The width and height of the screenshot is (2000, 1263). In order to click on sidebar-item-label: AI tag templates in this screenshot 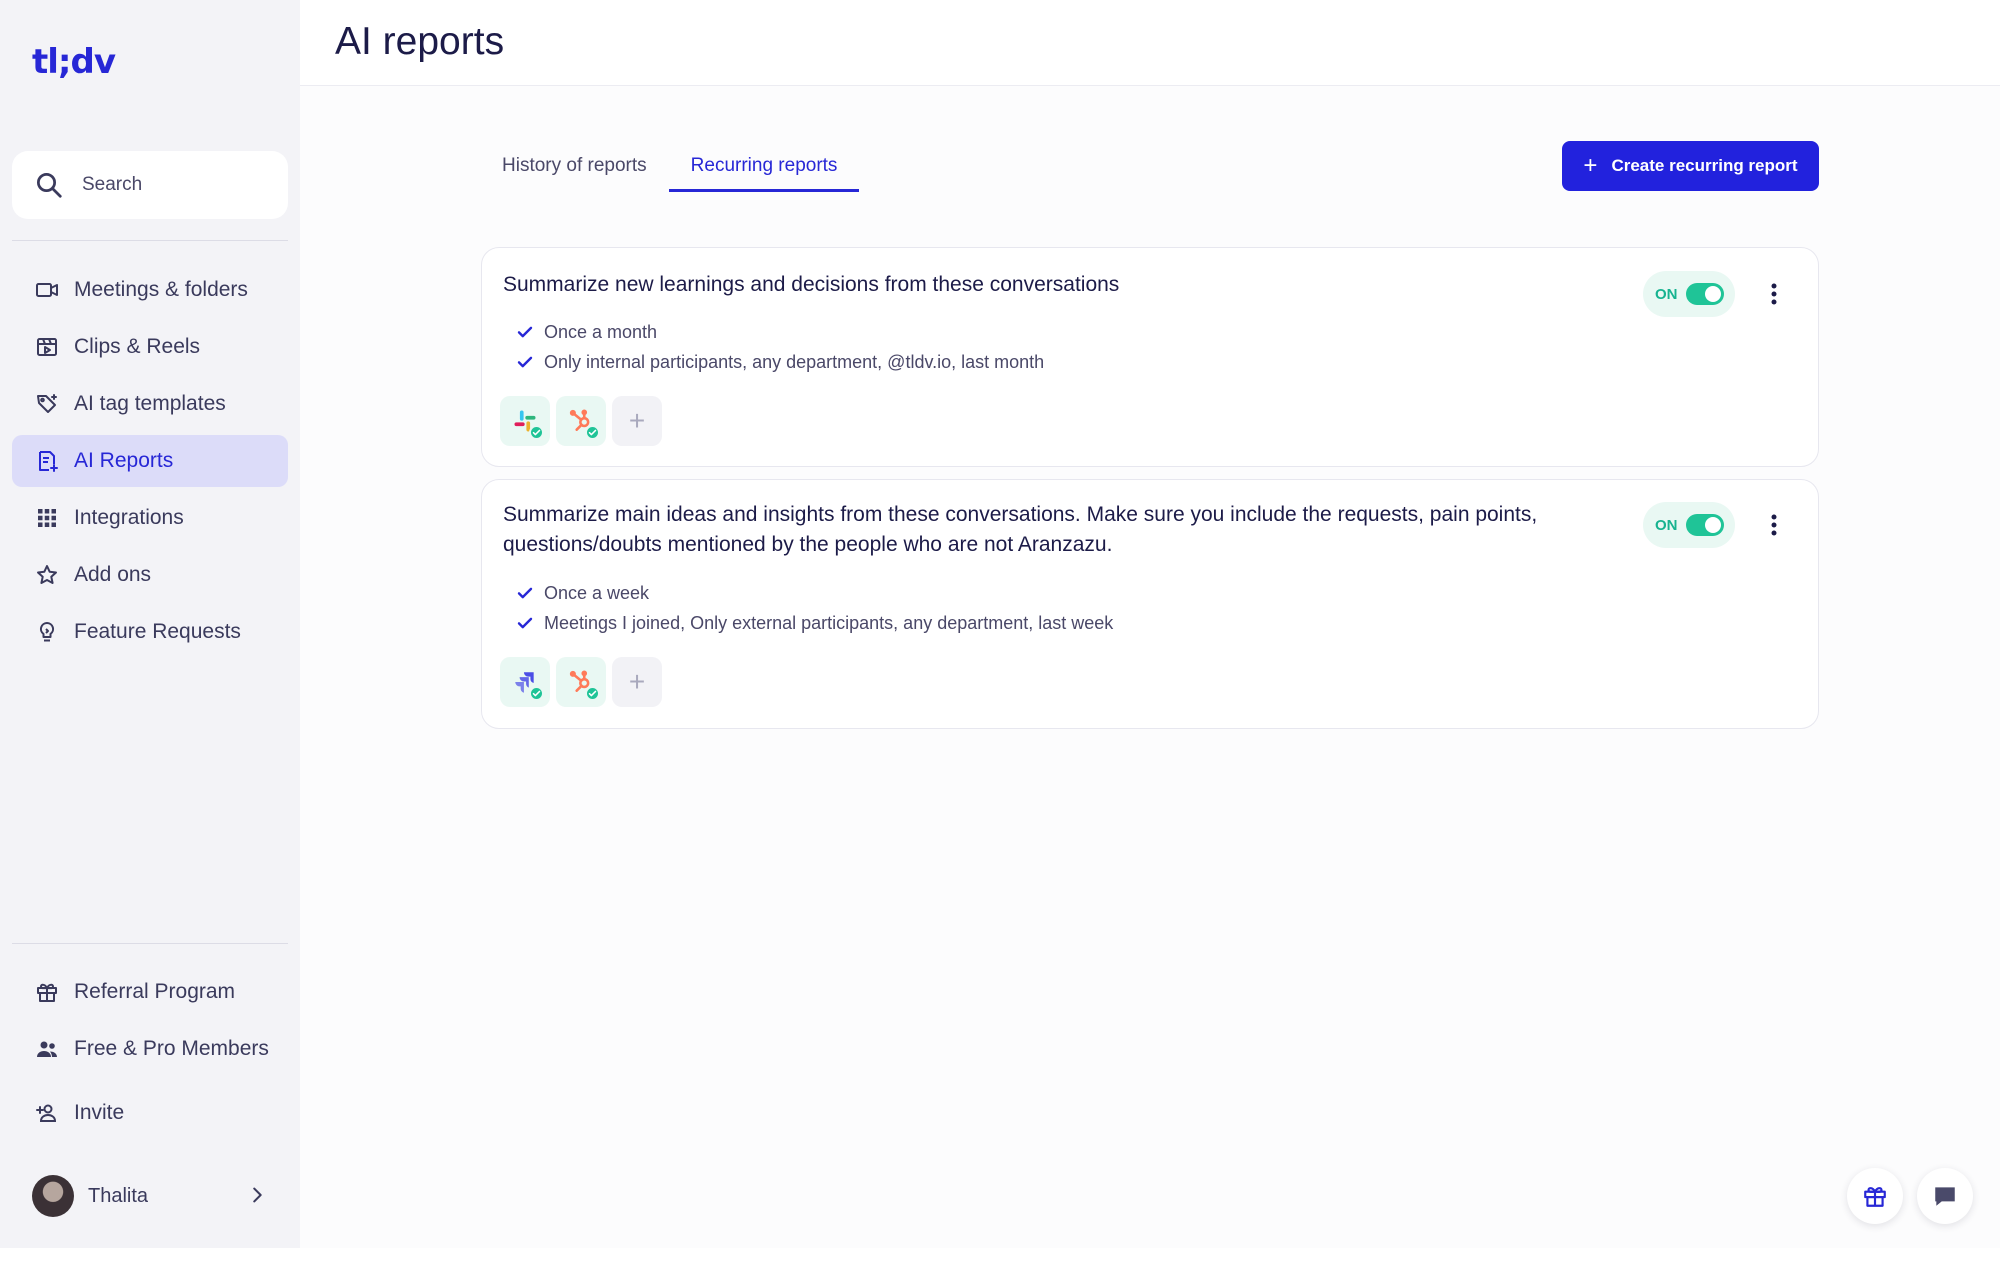, I will do `click(150, 403)`.